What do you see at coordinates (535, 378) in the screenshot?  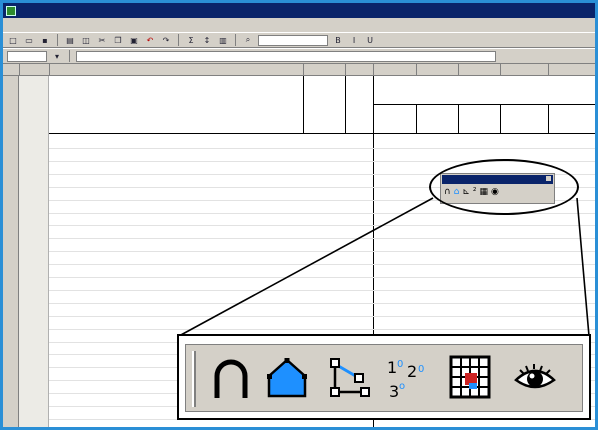 I see `eye-icon` at bounding box center [535, 378].